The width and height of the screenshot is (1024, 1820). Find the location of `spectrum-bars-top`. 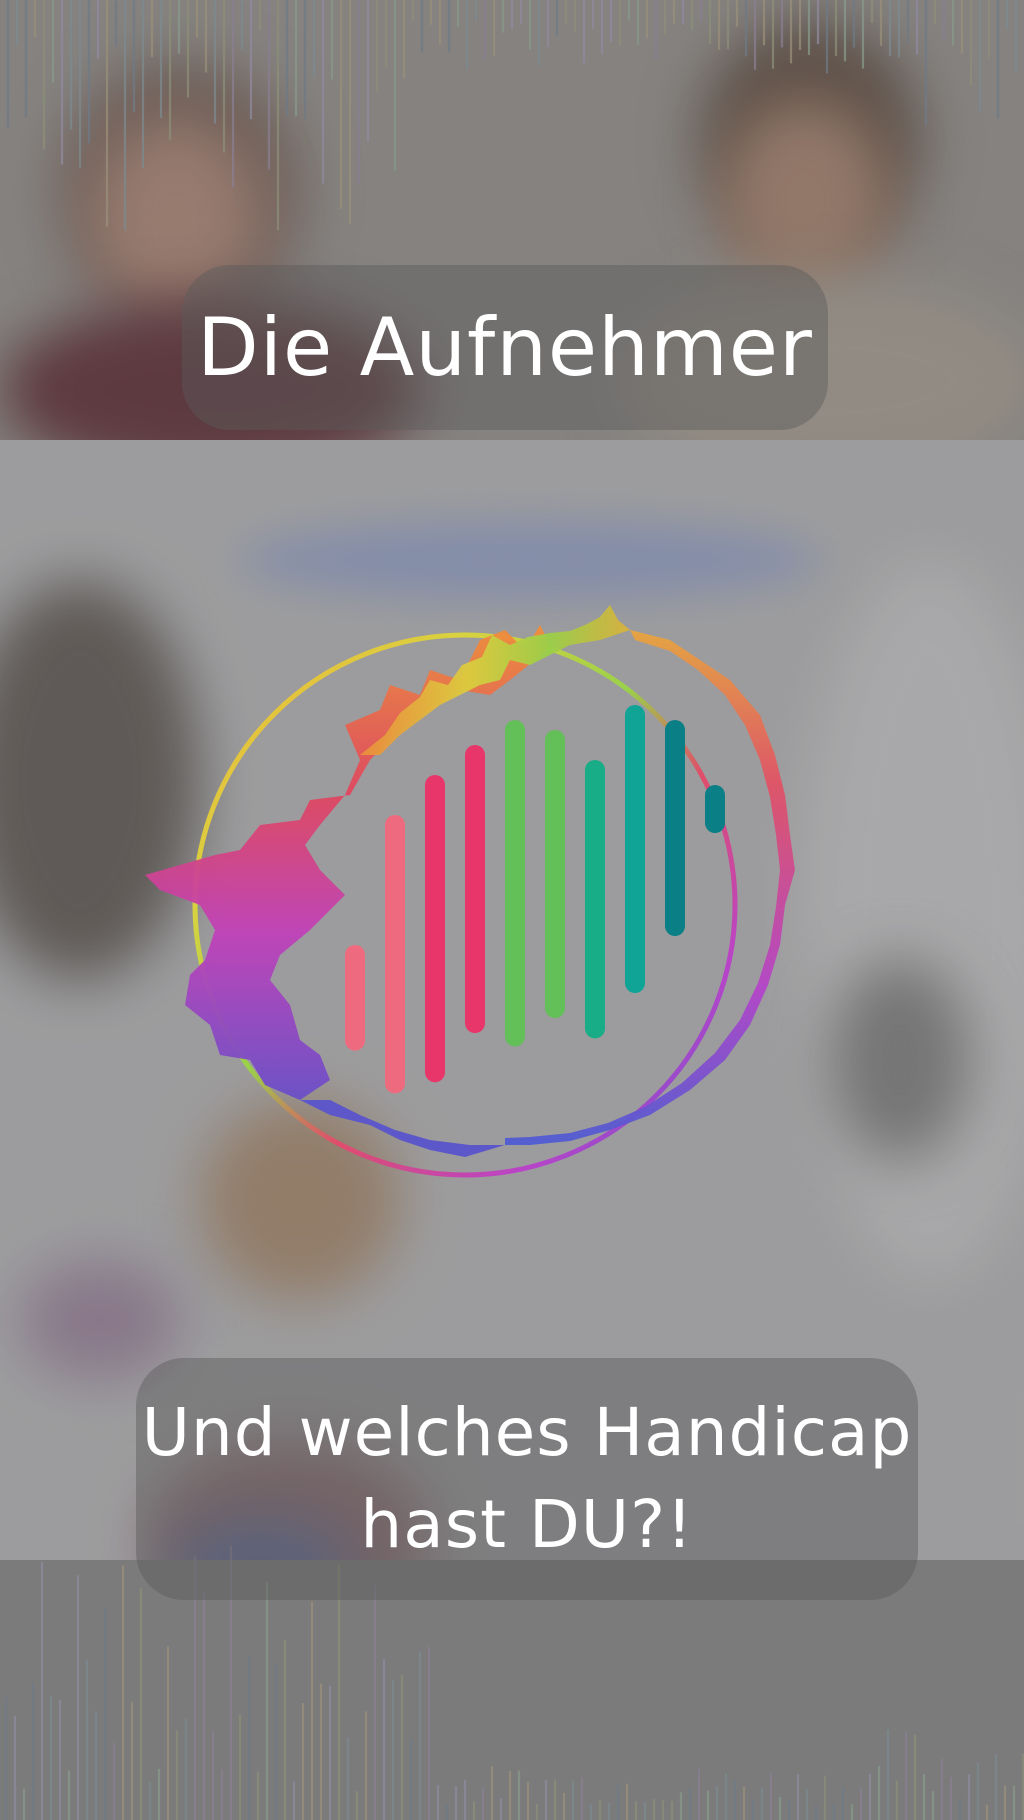

spectrum-bars-top is located at coordinates (512, 115).